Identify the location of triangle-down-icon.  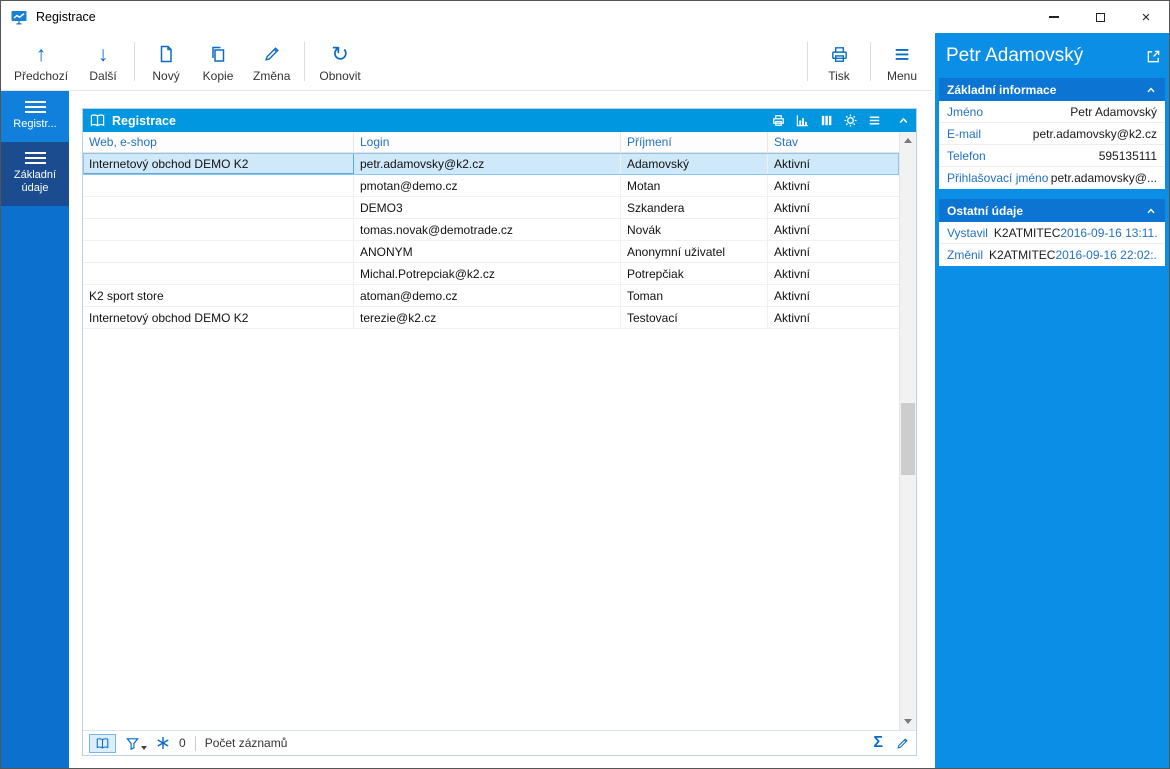
(908, 721).